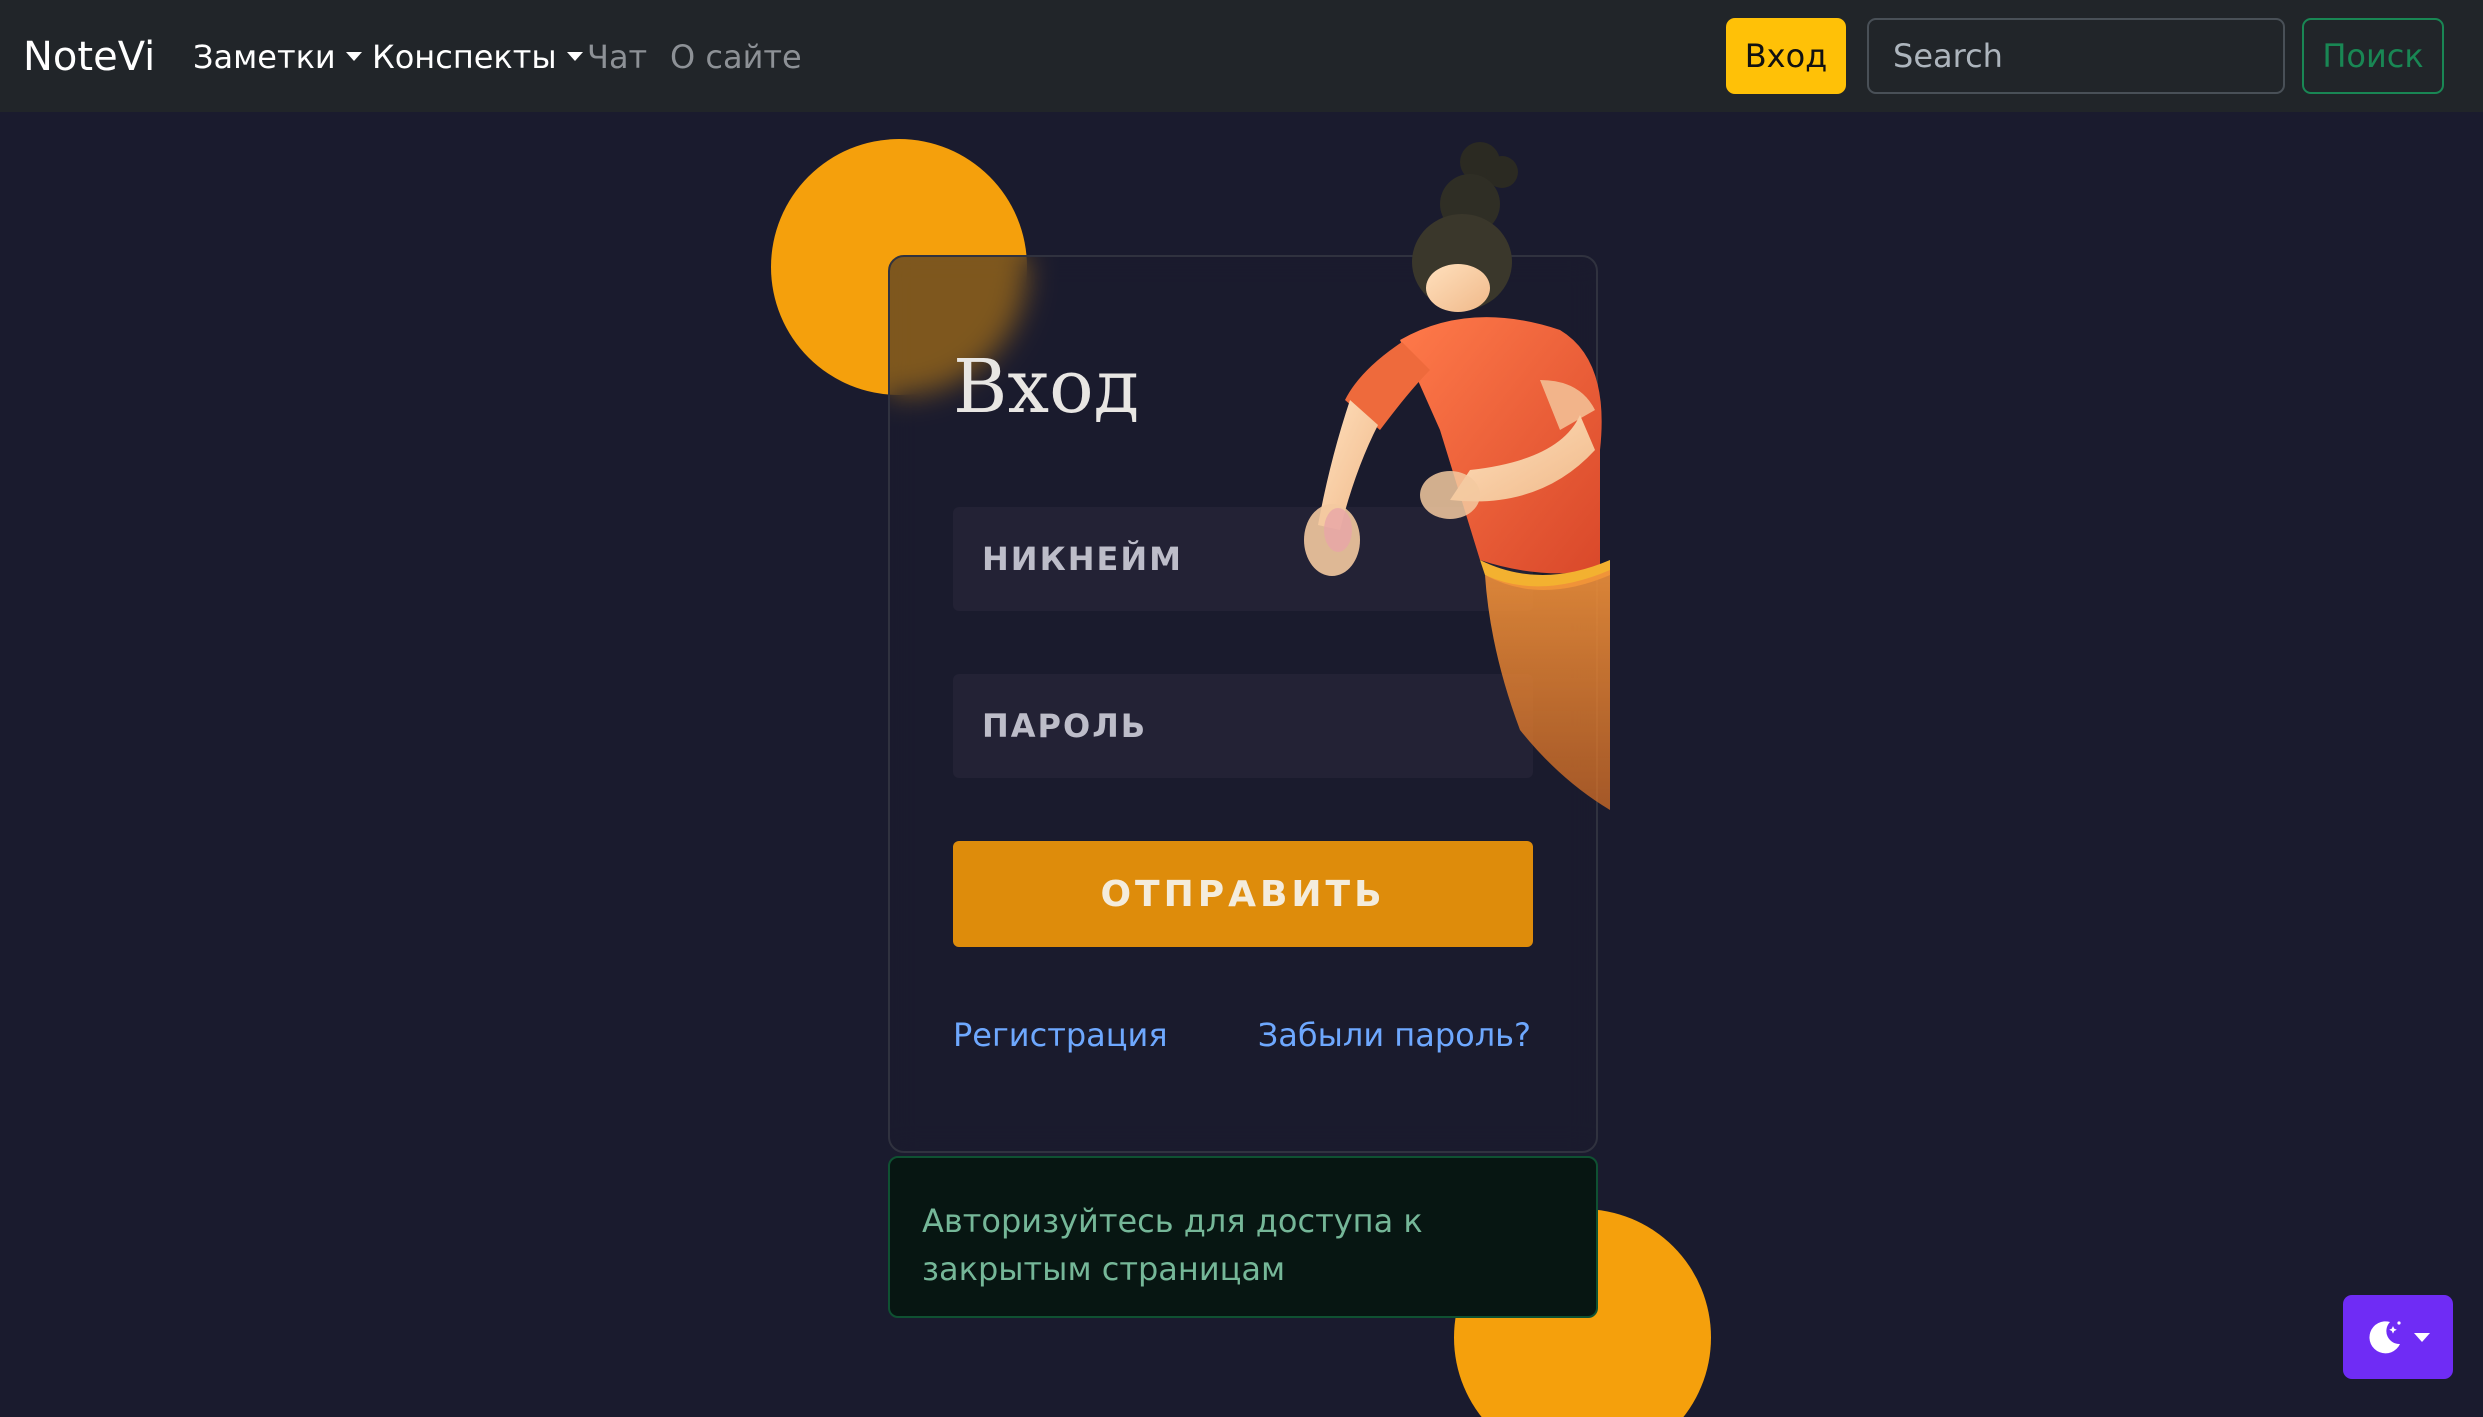 The width and height of the screenshot is (2483, 1417). I want to click on nav-item-label: Заметки, so click(264, 57).